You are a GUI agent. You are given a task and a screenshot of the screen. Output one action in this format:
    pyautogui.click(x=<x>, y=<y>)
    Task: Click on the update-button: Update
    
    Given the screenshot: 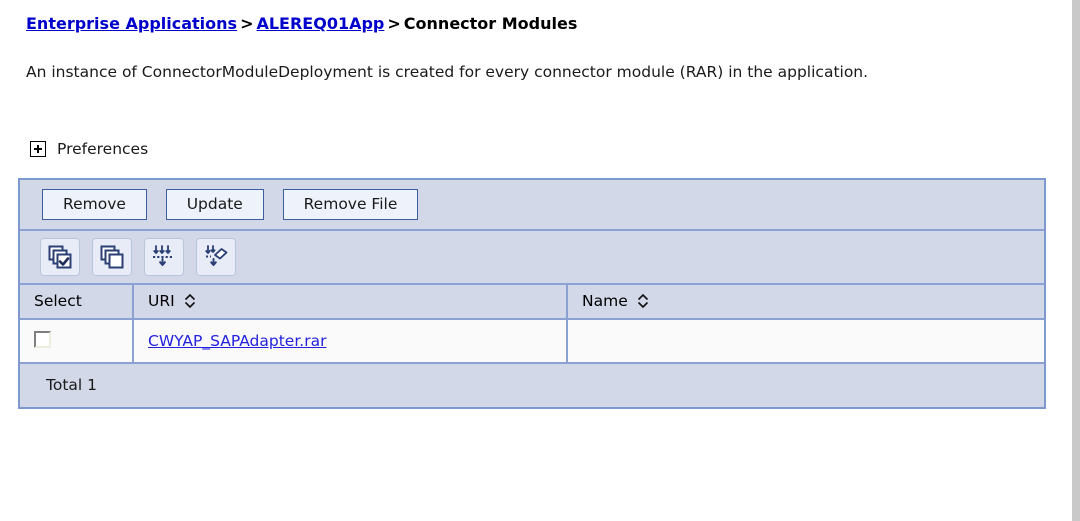 What is the action you would take?
    pyautogui.click(x=214, y=204)
    